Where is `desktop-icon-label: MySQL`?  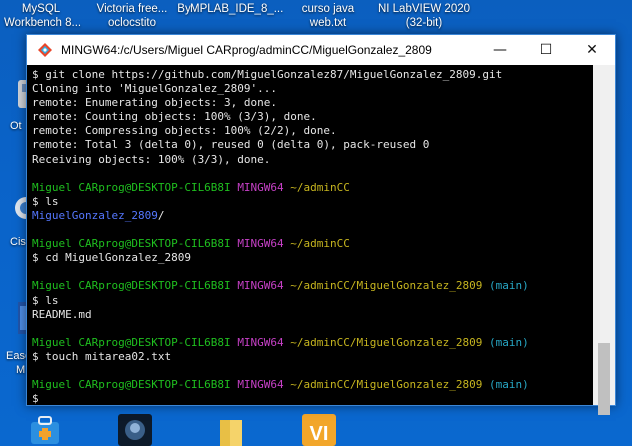 desktop-icon-label: MySQL is located at coordinates (41, 9).